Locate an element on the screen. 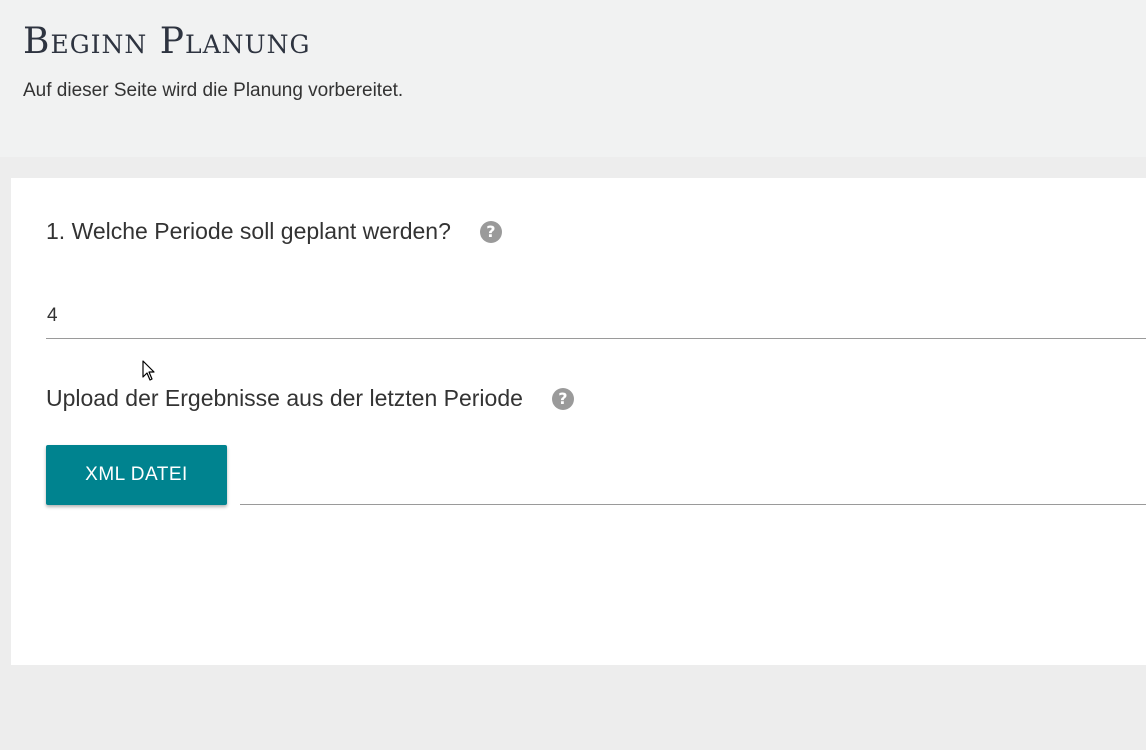 The height and width of the screenshot is (750, 1146). mouse-pointer-icon is located at coordinates (148, 370).